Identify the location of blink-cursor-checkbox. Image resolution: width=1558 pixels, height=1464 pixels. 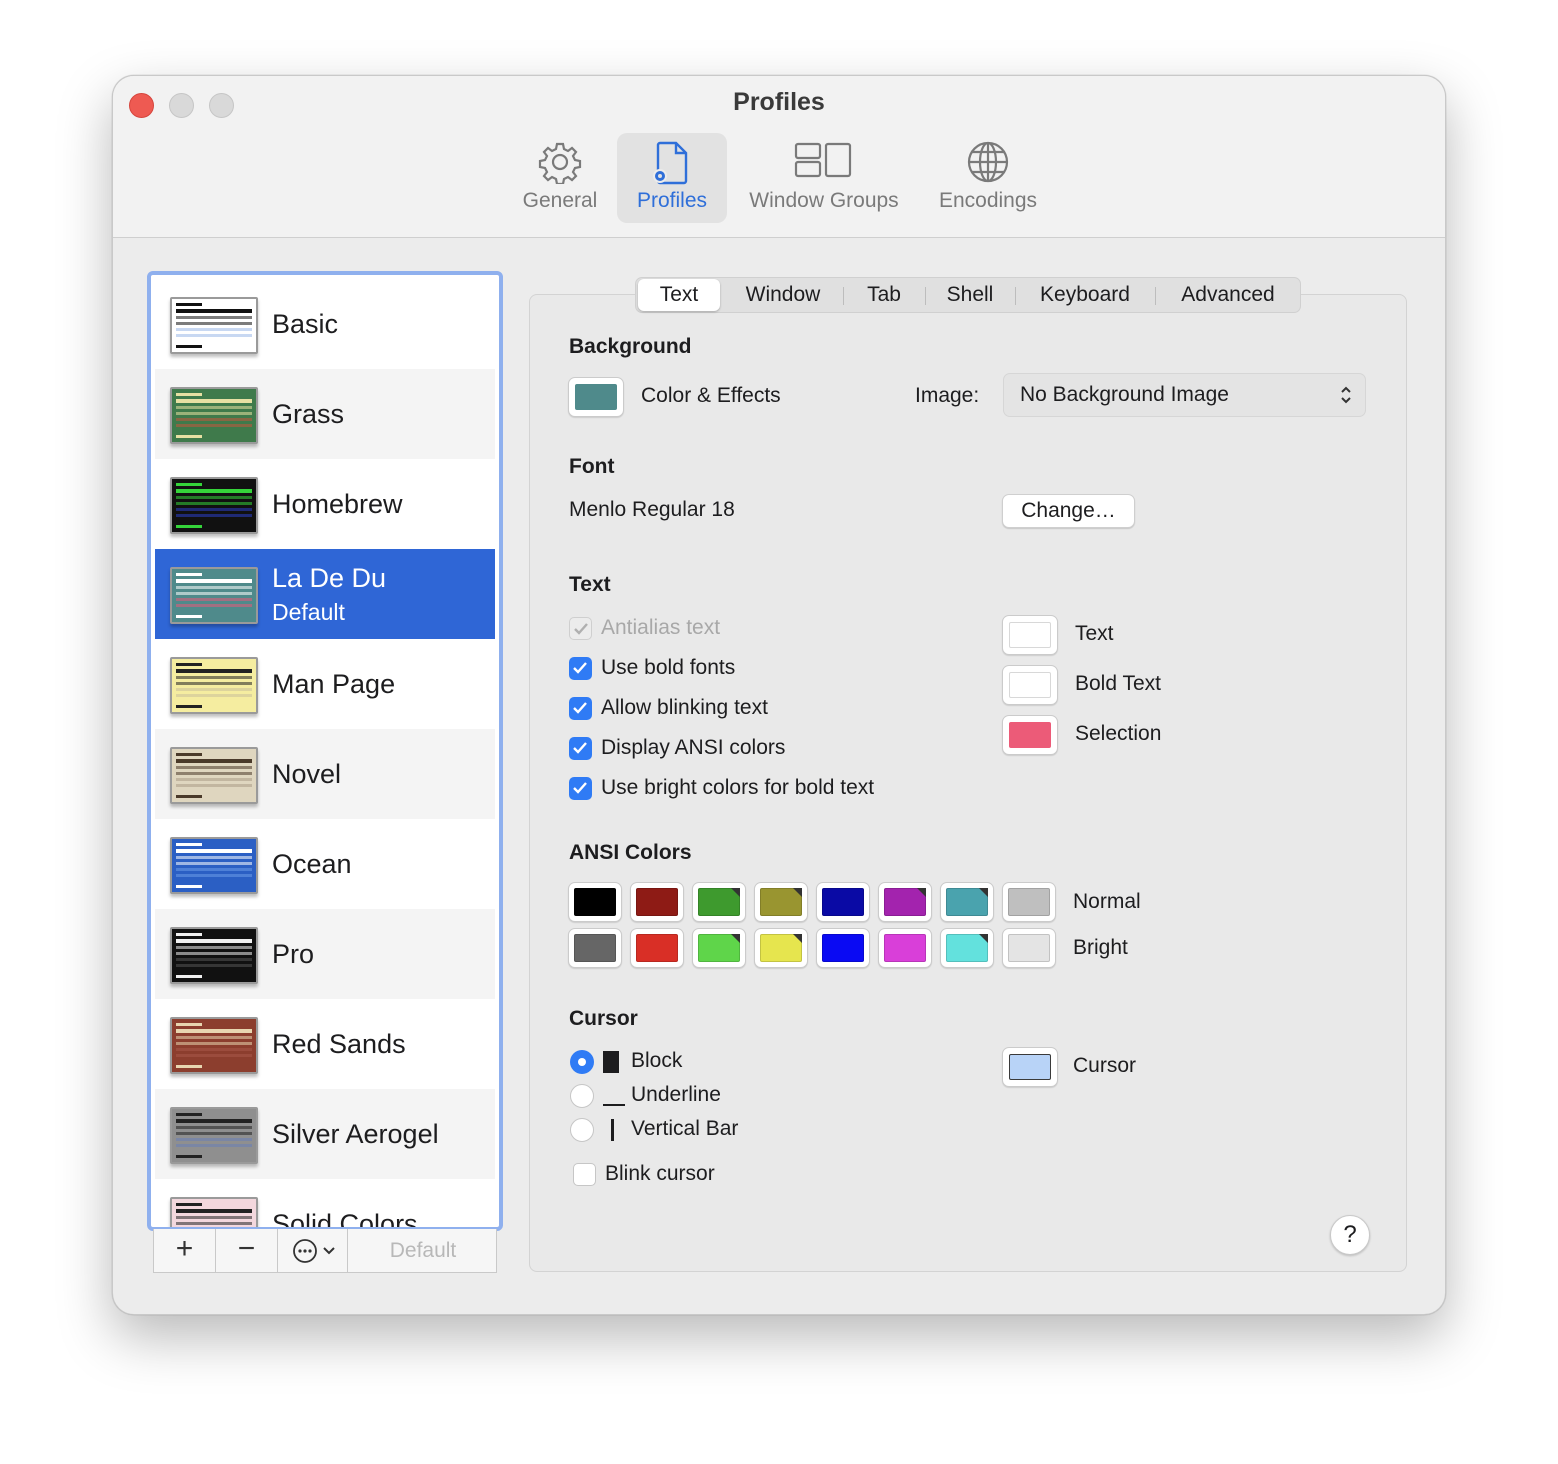
(584, 1174).